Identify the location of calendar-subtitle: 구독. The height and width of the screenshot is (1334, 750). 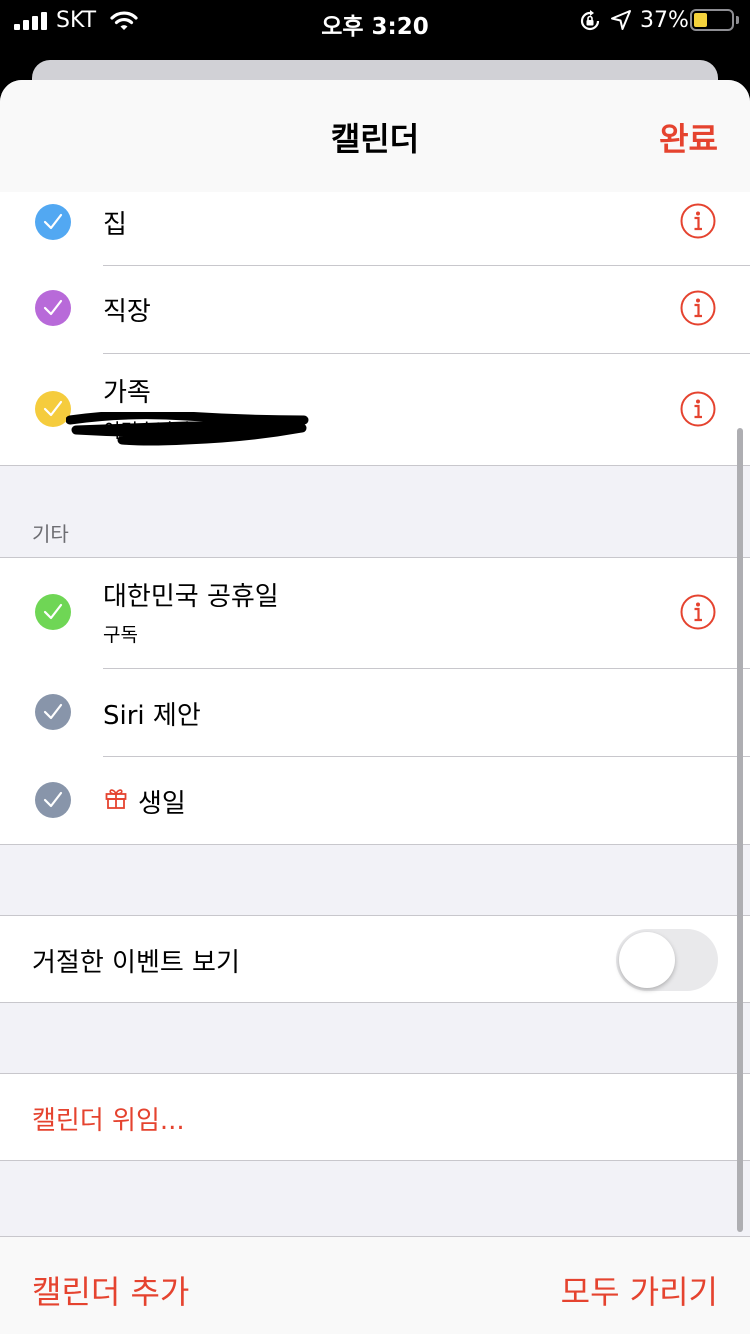
(120, 635).